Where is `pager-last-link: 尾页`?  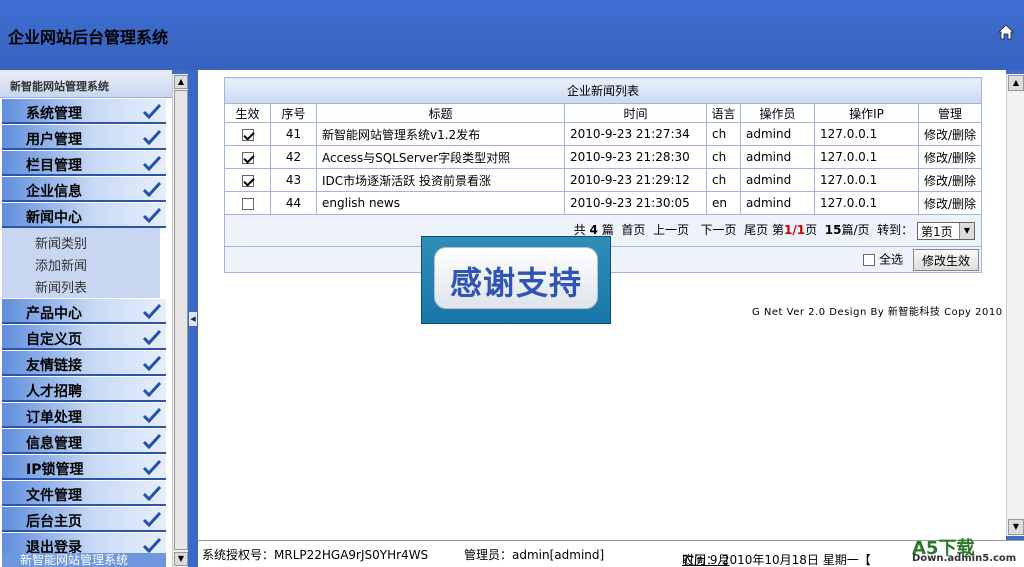
pager-last-link: 尾页 is located at coordinates (756, 230).